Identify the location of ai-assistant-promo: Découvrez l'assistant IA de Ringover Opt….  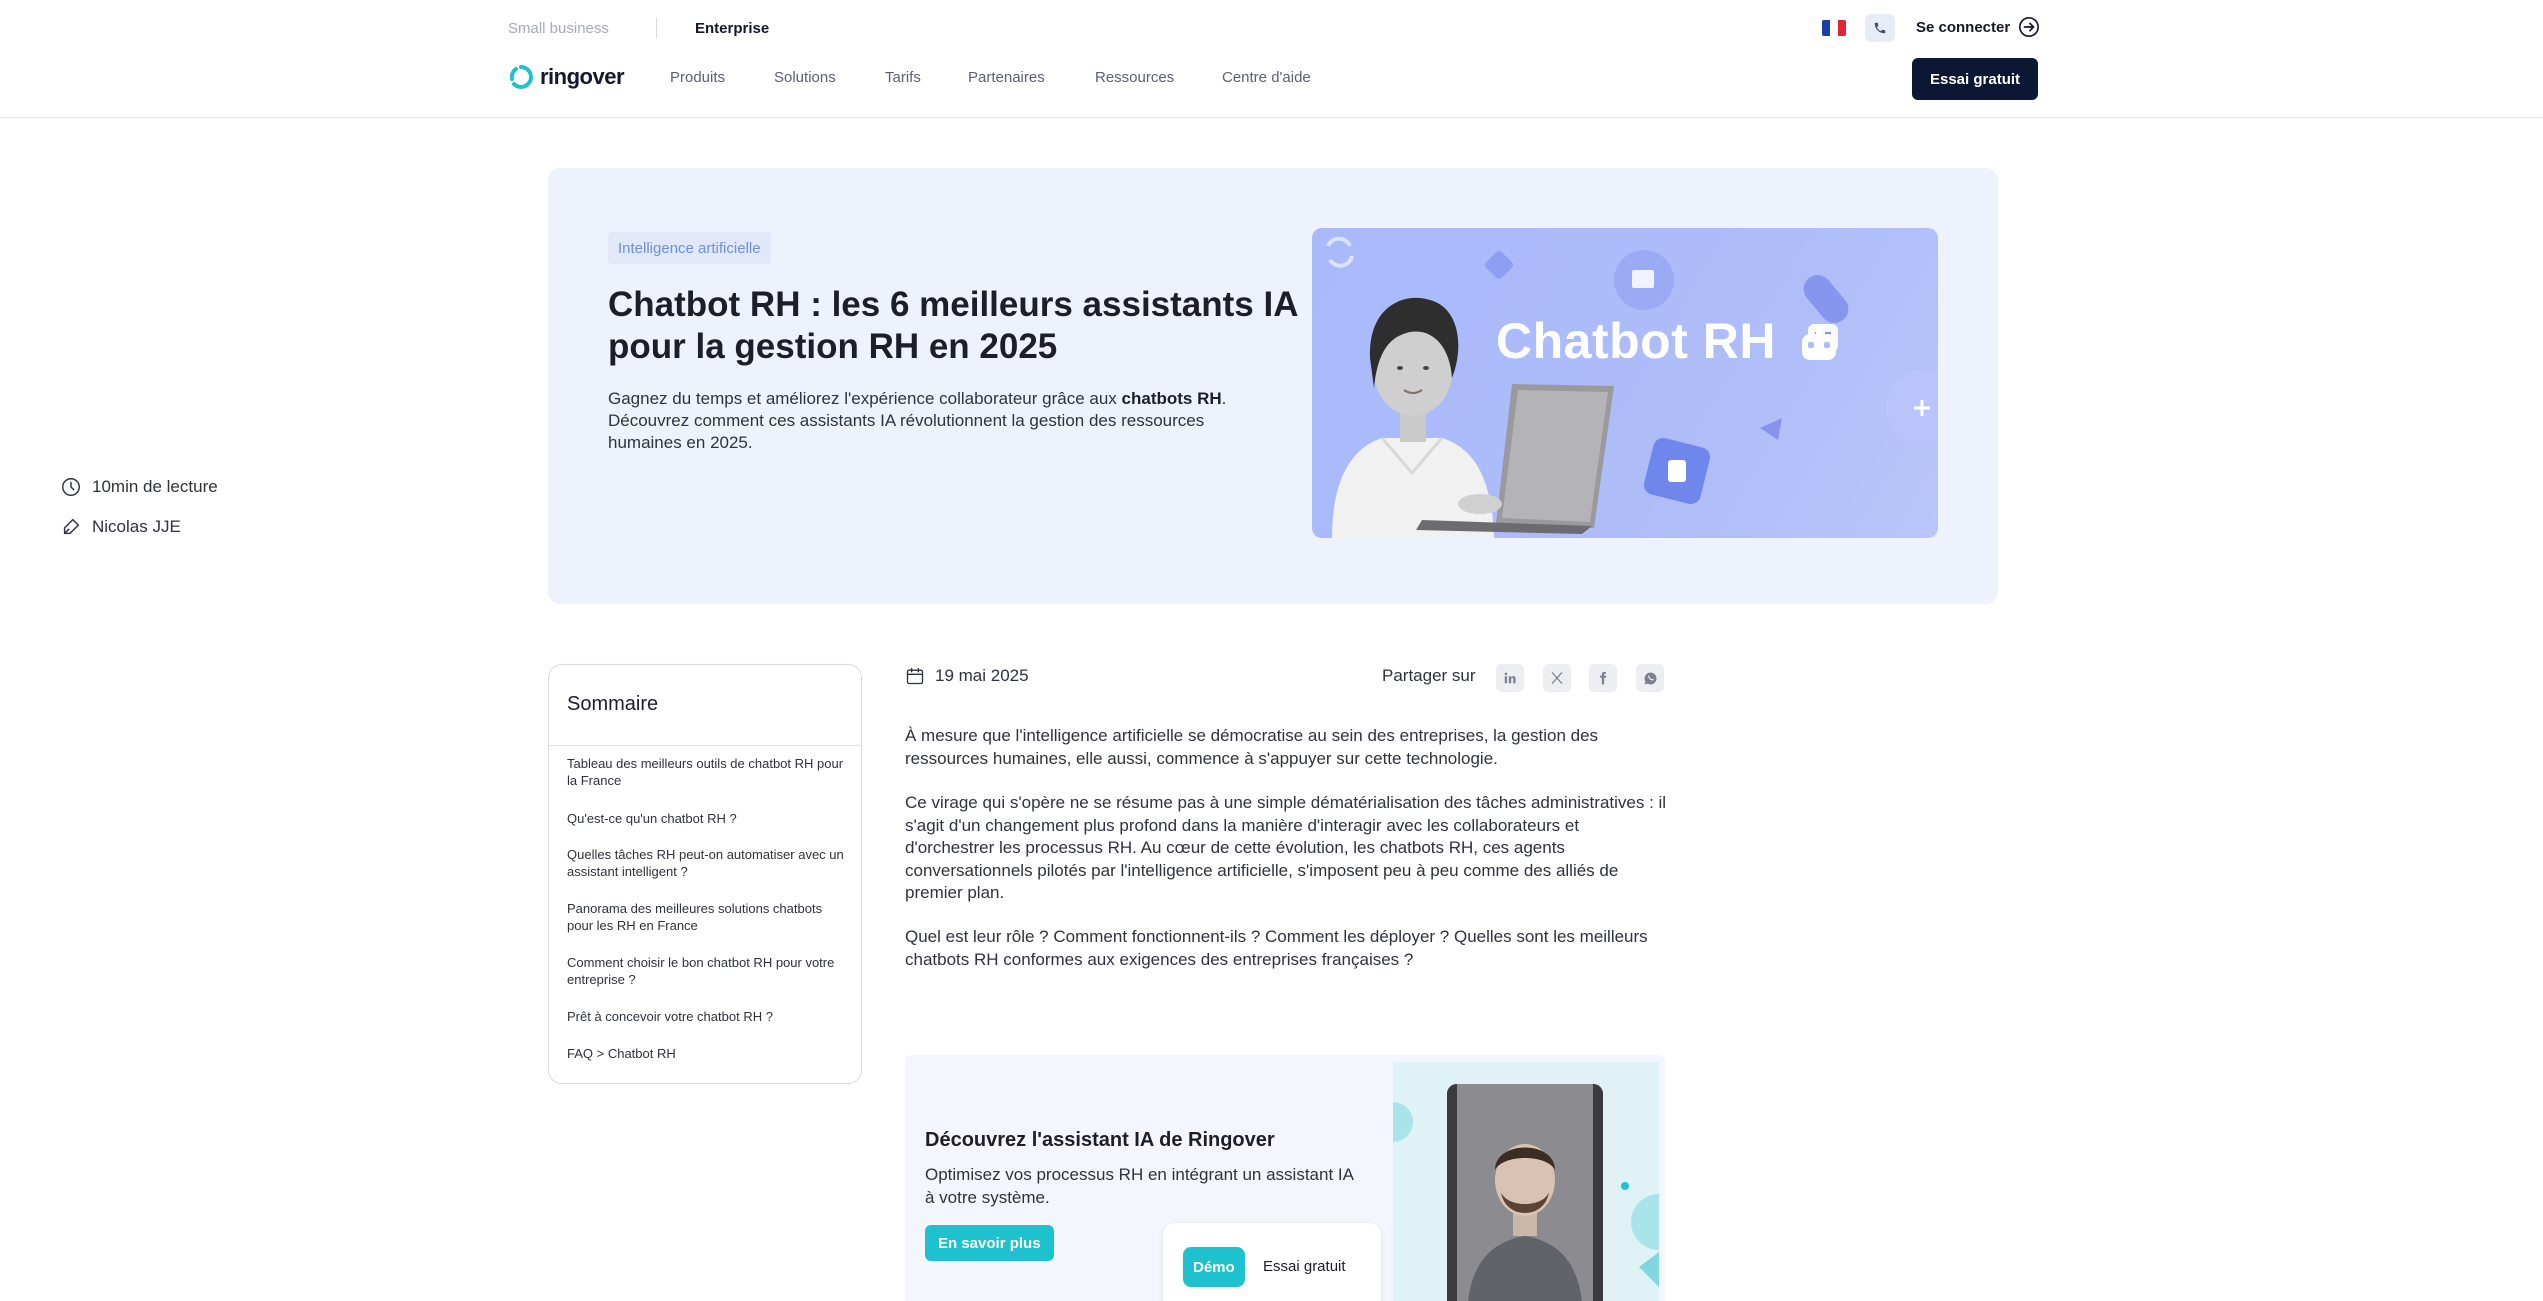
(1285, 1178).